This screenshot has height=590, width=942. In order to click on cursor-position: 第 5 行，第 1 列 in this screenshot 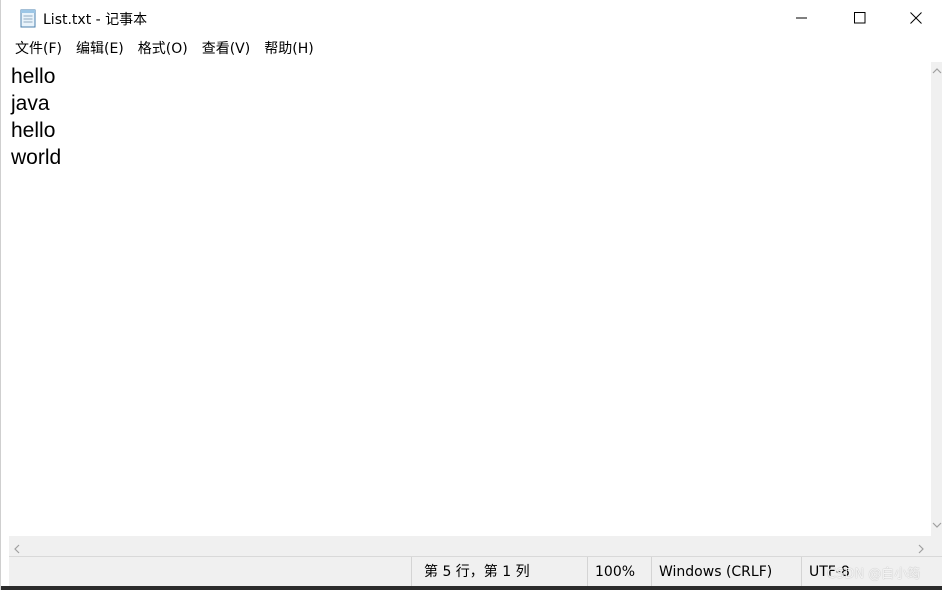, I will do `click(498, 572)`.